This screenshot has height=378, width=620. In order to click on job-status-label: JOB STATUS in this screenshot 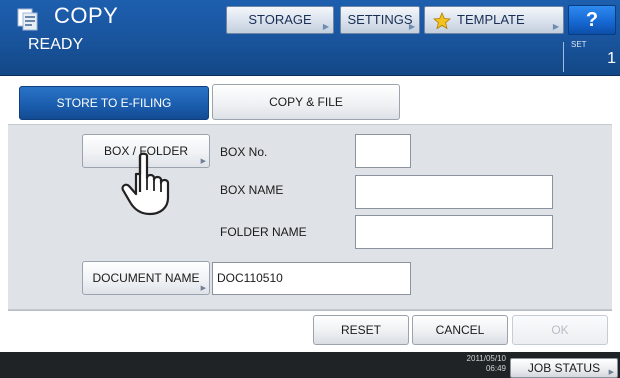, I will do `click(564, 368)`.